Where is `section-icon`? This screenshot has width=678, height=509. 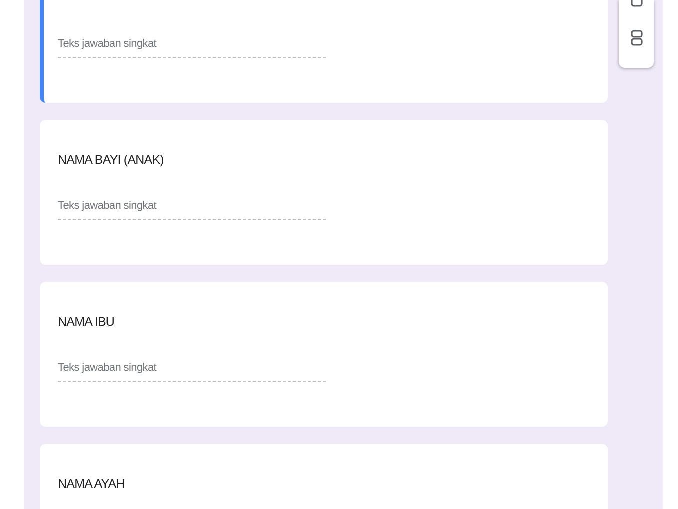 section-icon is located at coordinates (636, 38).